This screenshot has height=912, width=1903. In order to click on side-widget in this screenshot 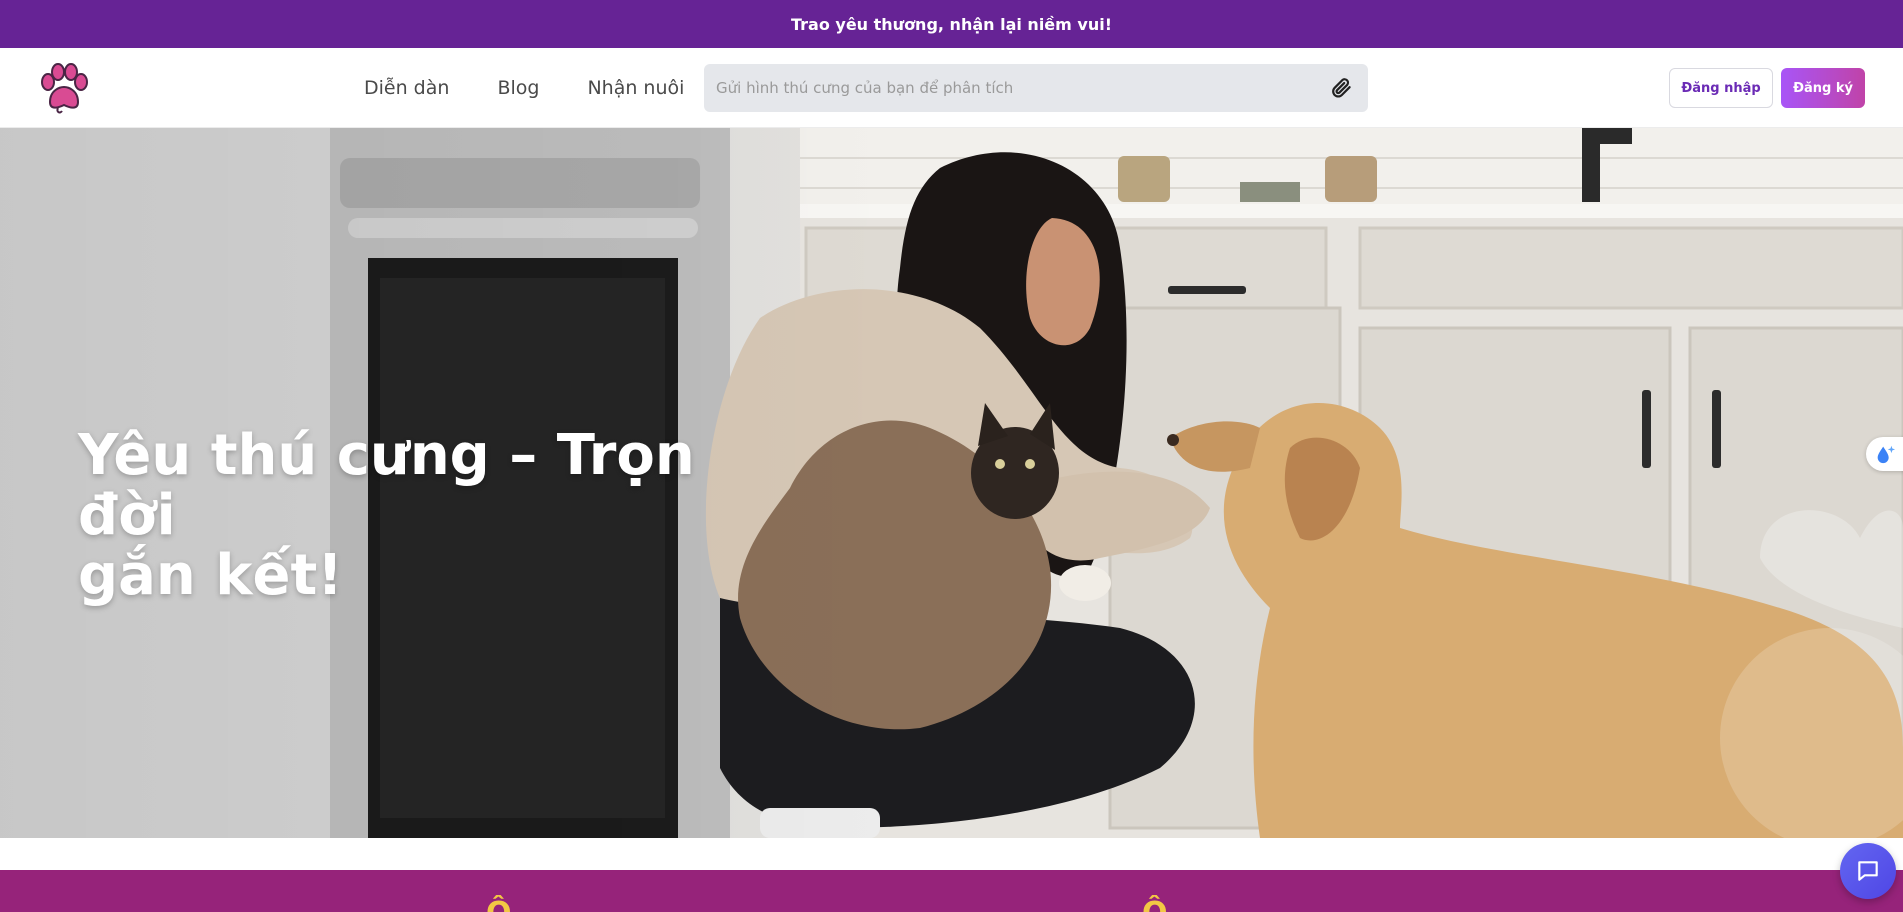, I will do `click(1884, 454)`.